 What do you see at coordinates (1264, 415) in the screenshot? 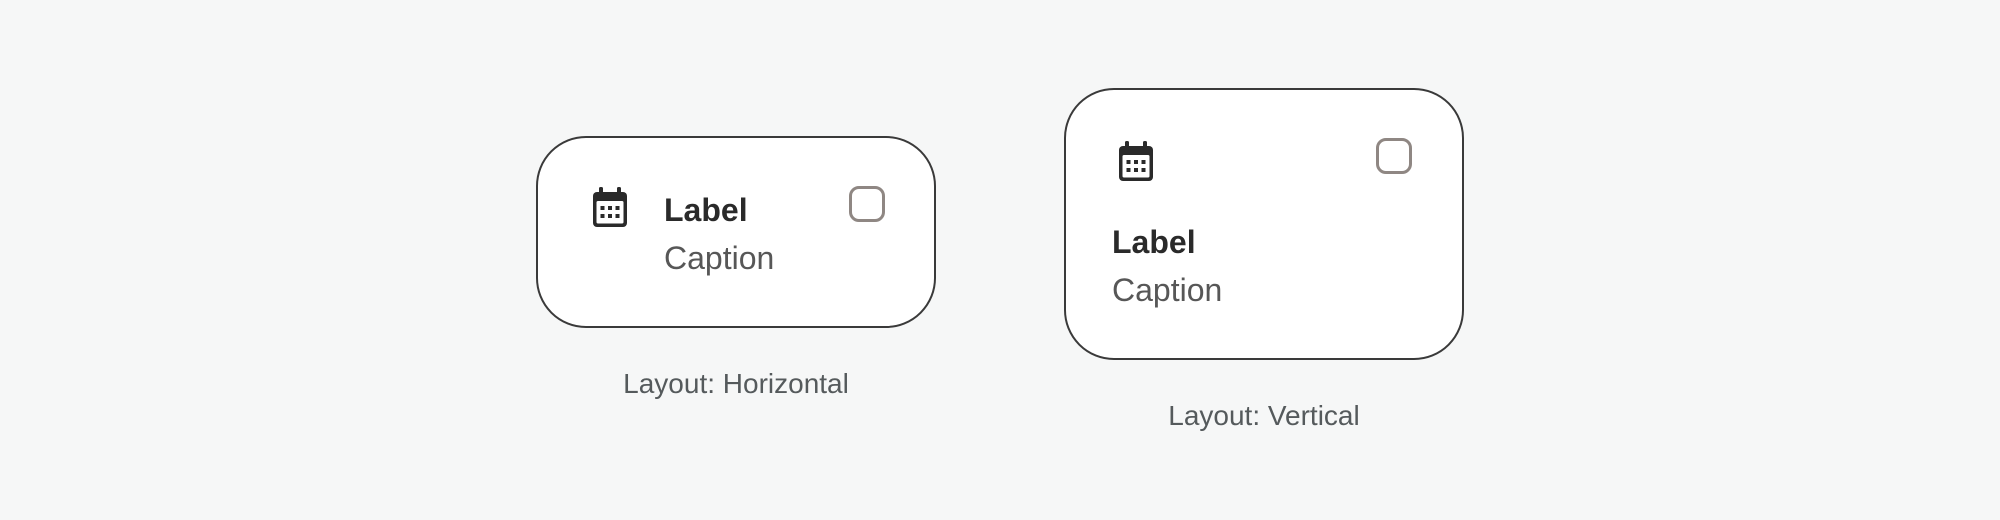
I see `layout-caption-vertical: Layout: Vertical` at bounding box center [1264, 415].